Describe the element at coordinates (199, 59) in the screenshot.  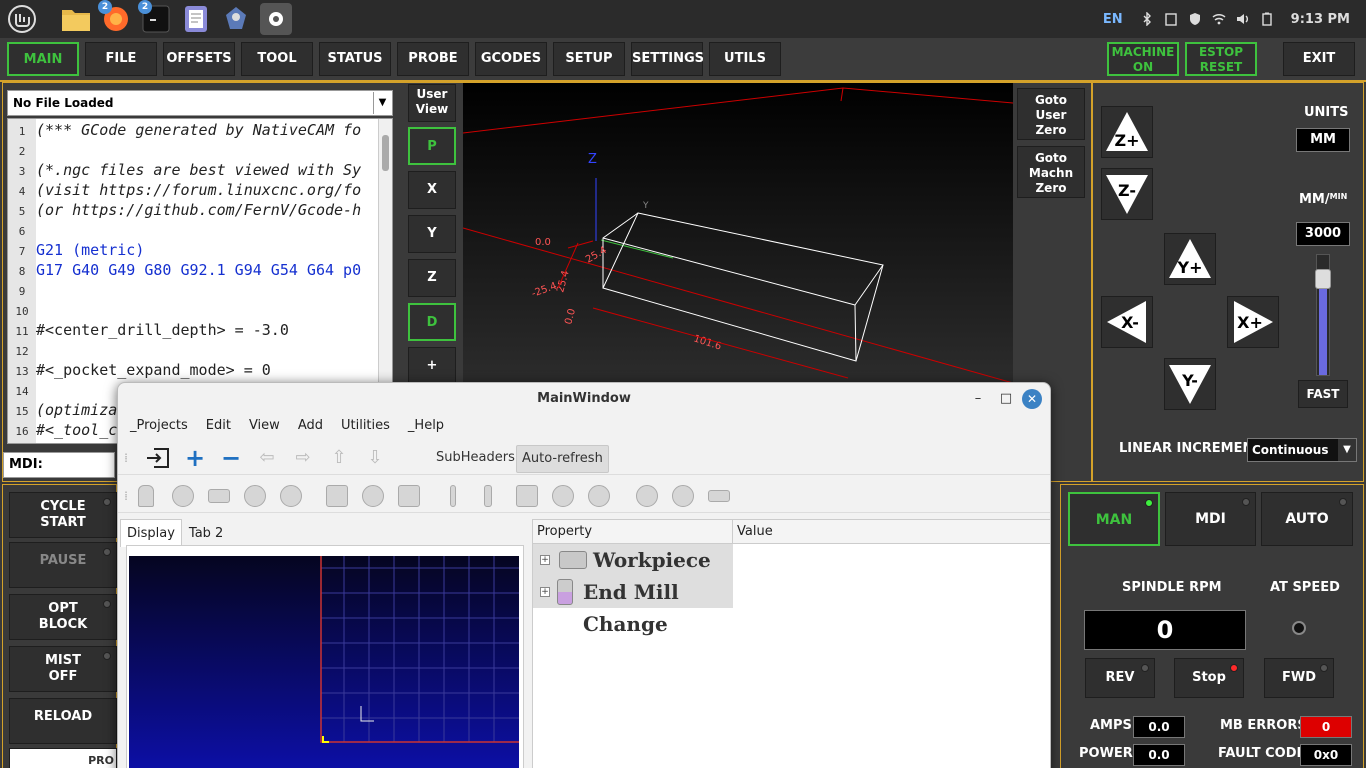
I see `tab-offsets: OFFSETS` at that location.